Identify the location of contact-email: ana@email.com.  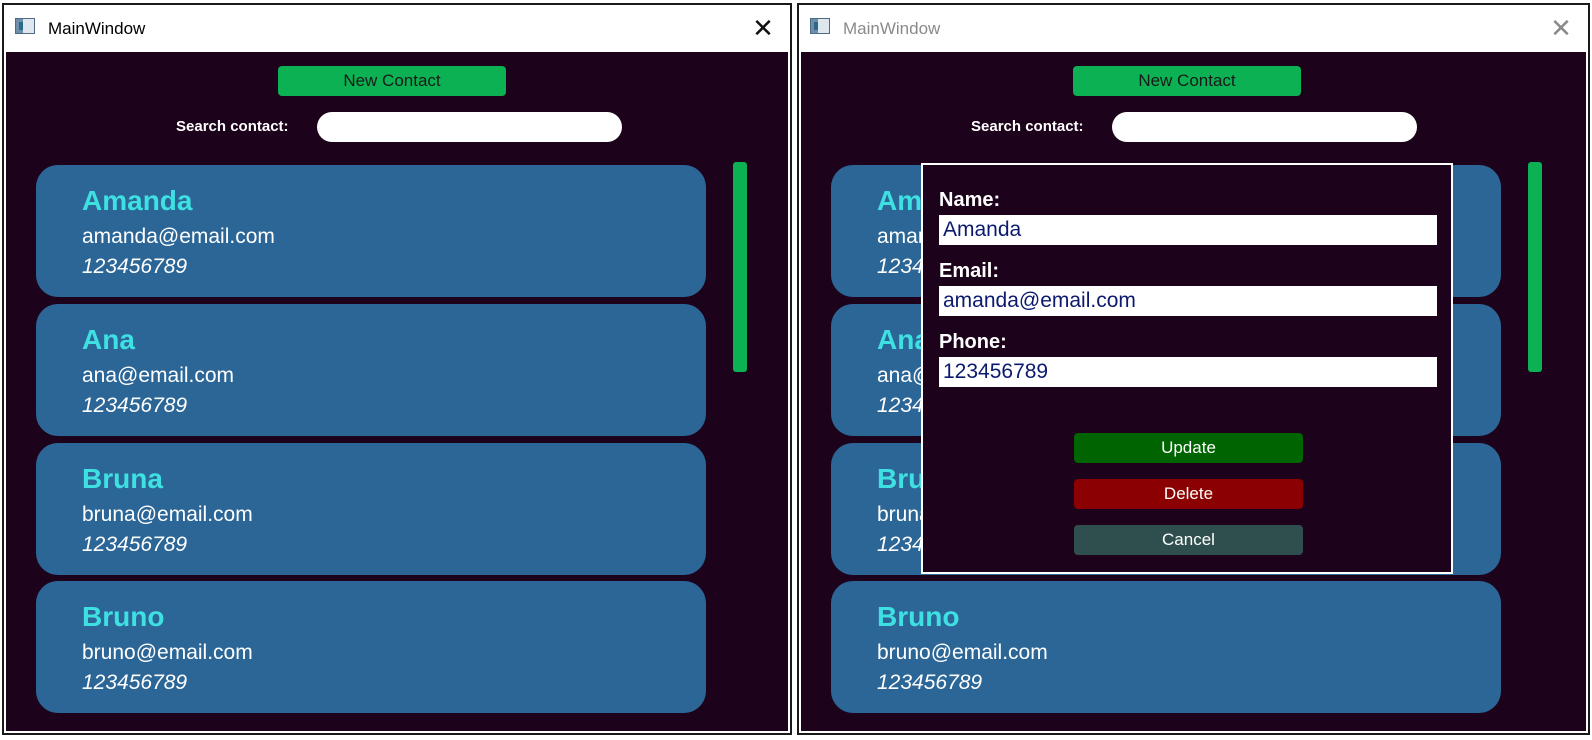
(158, 375).